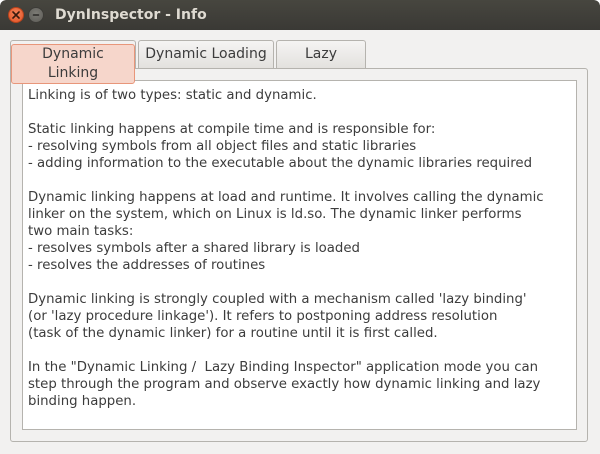 This screenshot has width=600, height=454. I want to click on tab-dynamic-loading-label: Dynamic Loading, so click(206, 54).